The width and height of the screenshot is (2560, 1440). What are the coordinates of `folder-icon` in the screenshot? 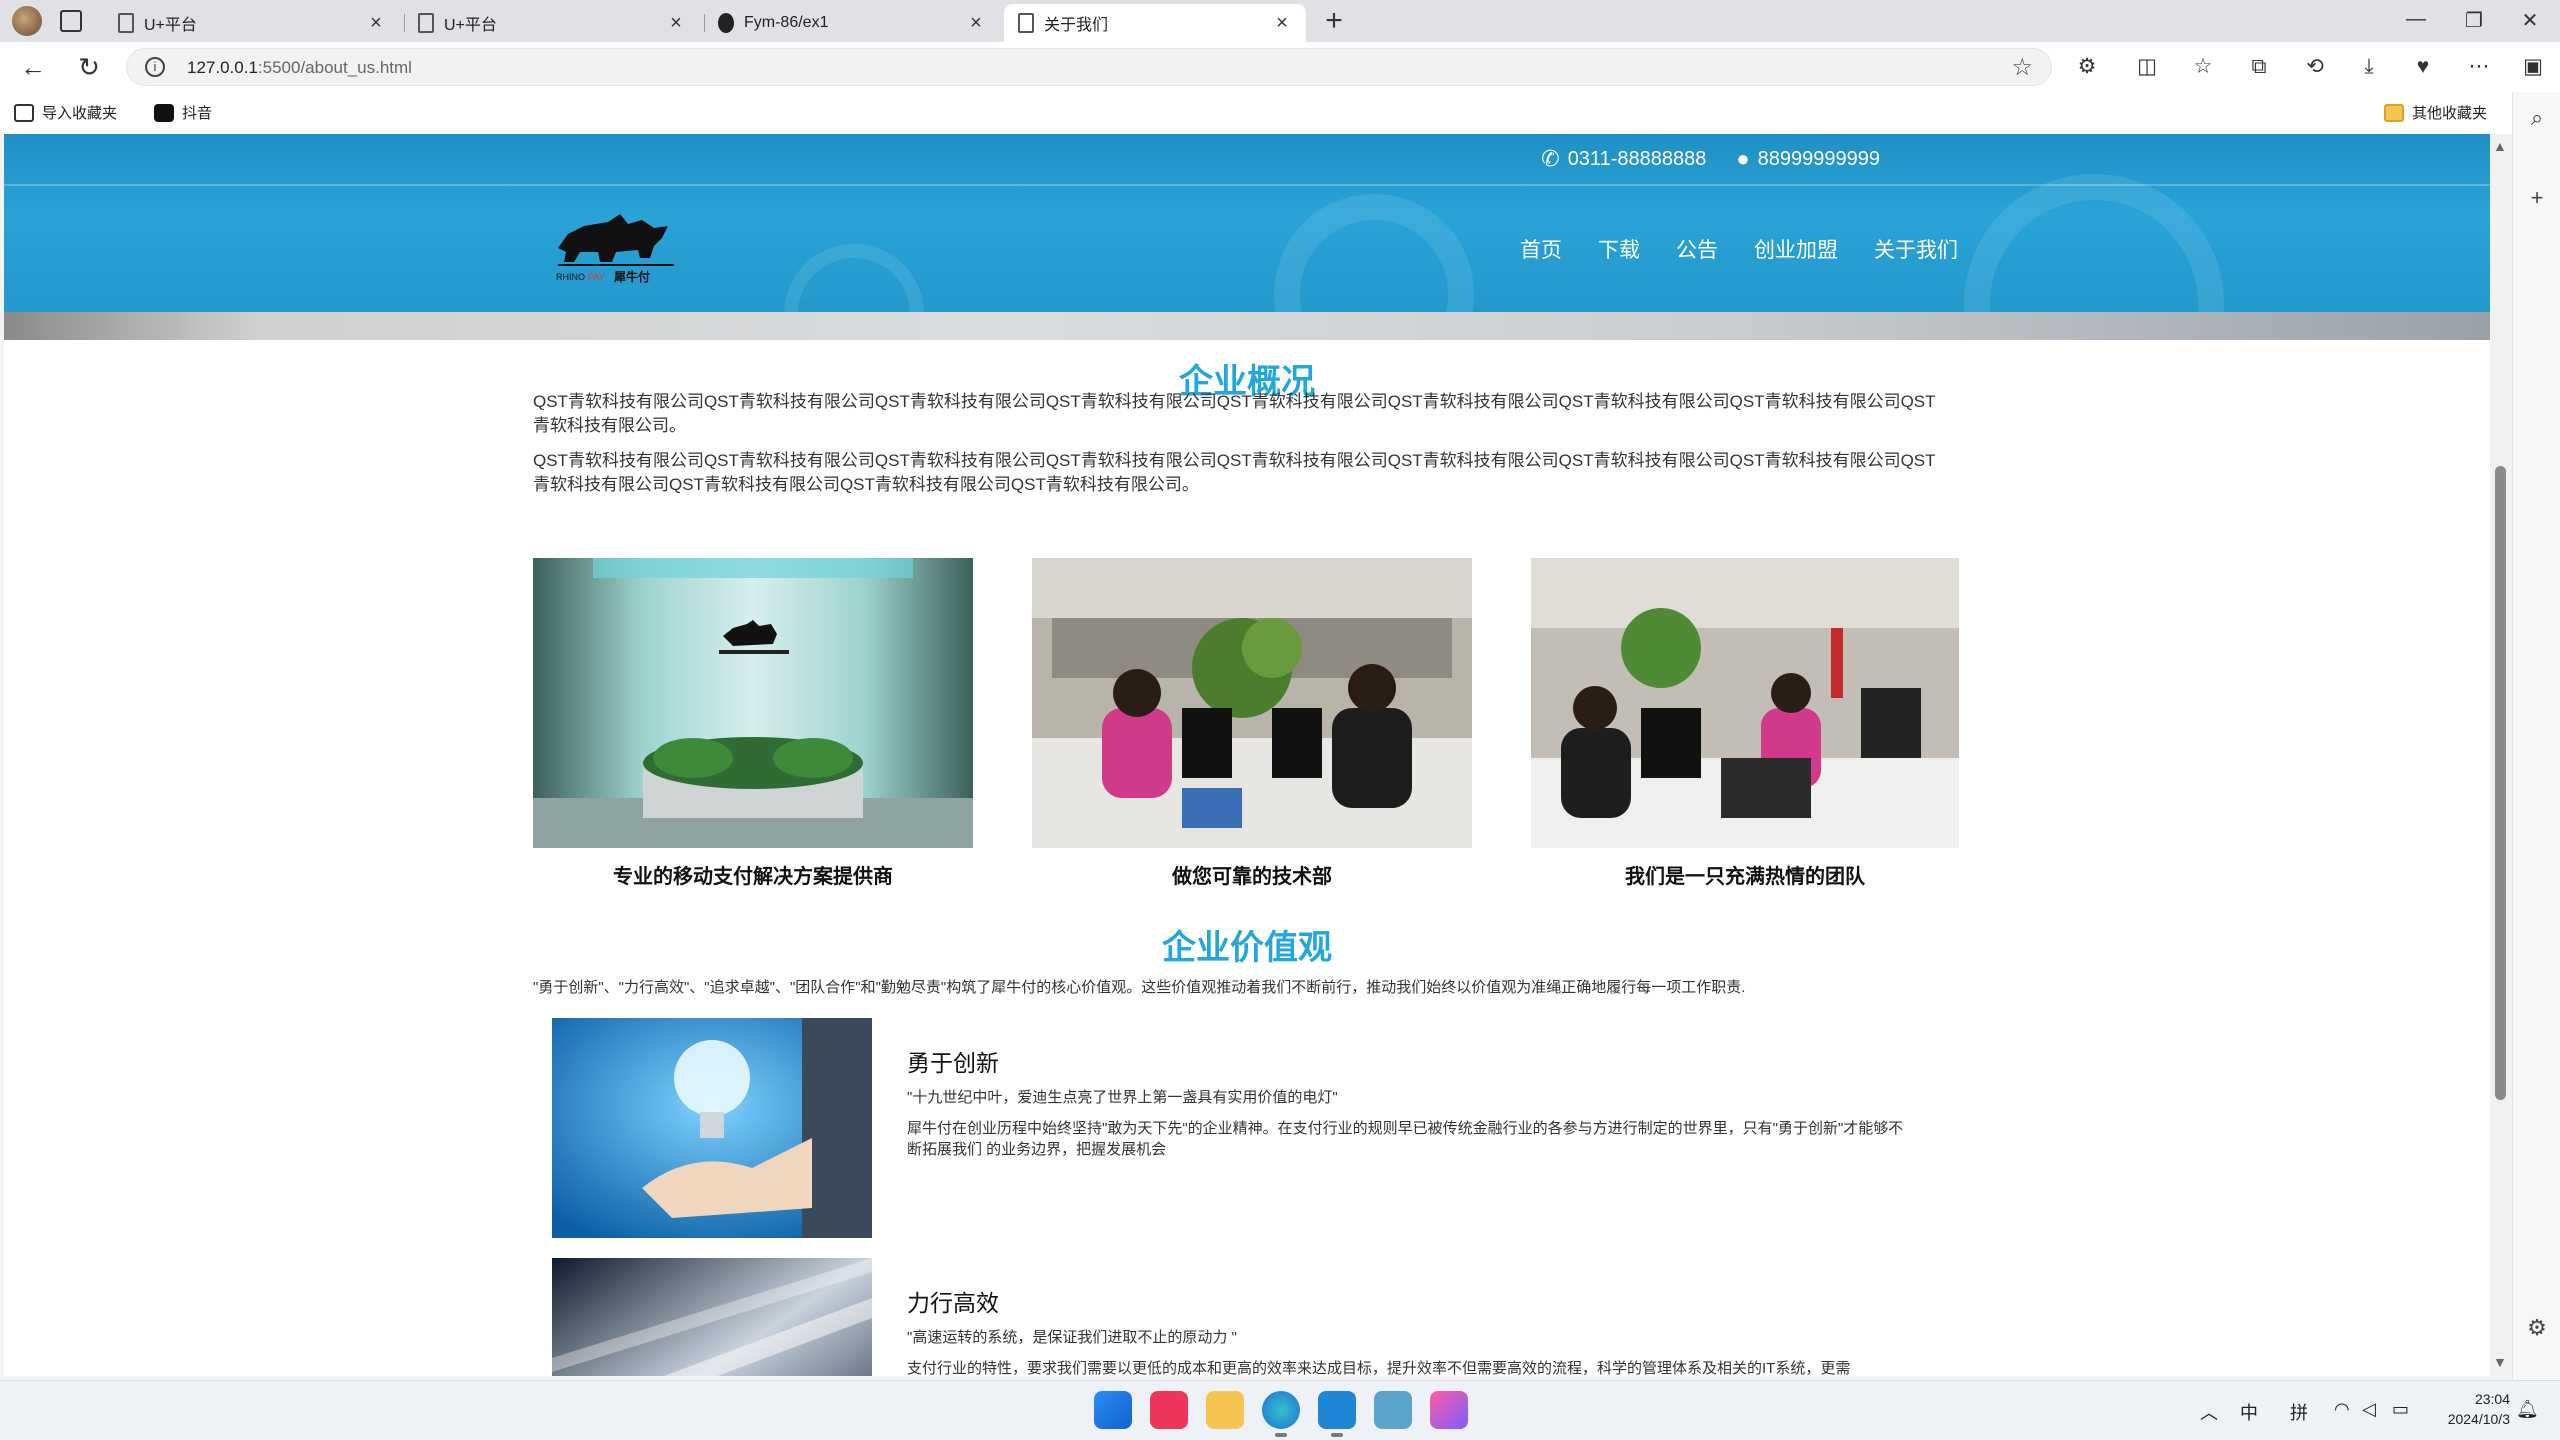 It's located at (2394, 112).